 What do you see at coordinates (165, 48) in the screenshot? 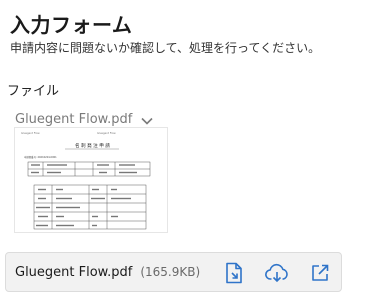
I see `form-description: 申請内容に問題ないか確認して、処理を行ってください。` at bounding box center [165, 48].